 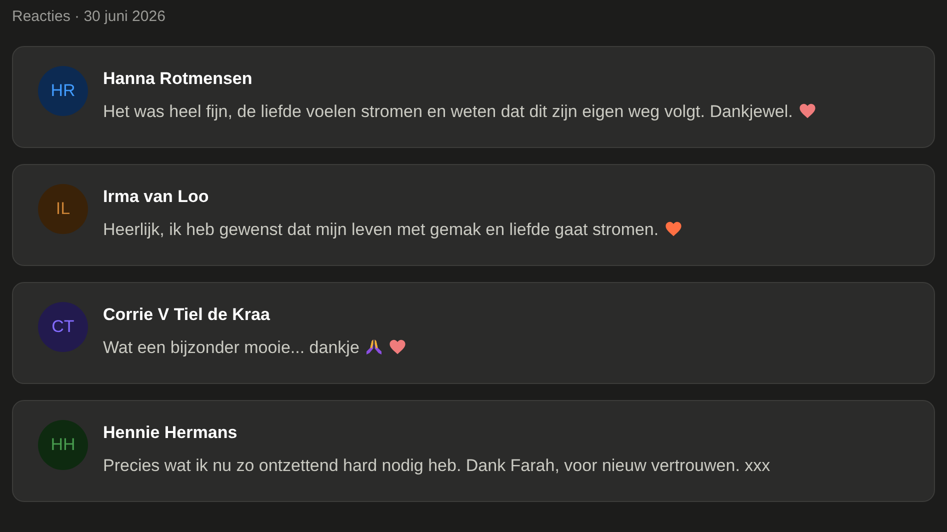 I want to click on commenter-name: Hennie Hermans, so click(x=170, y=433).